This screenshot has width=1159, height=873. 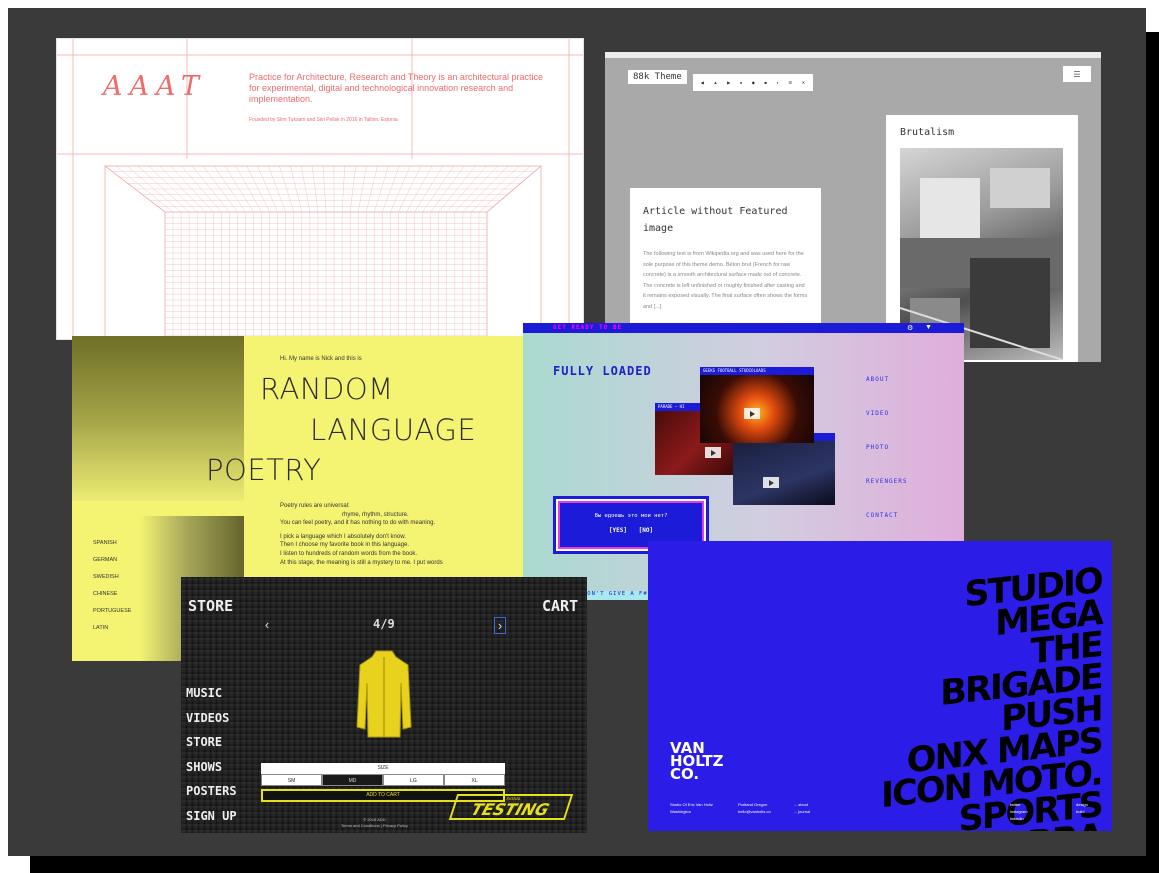 I want to click on theme-label: 88k Theme, so click(x=657, y=77).